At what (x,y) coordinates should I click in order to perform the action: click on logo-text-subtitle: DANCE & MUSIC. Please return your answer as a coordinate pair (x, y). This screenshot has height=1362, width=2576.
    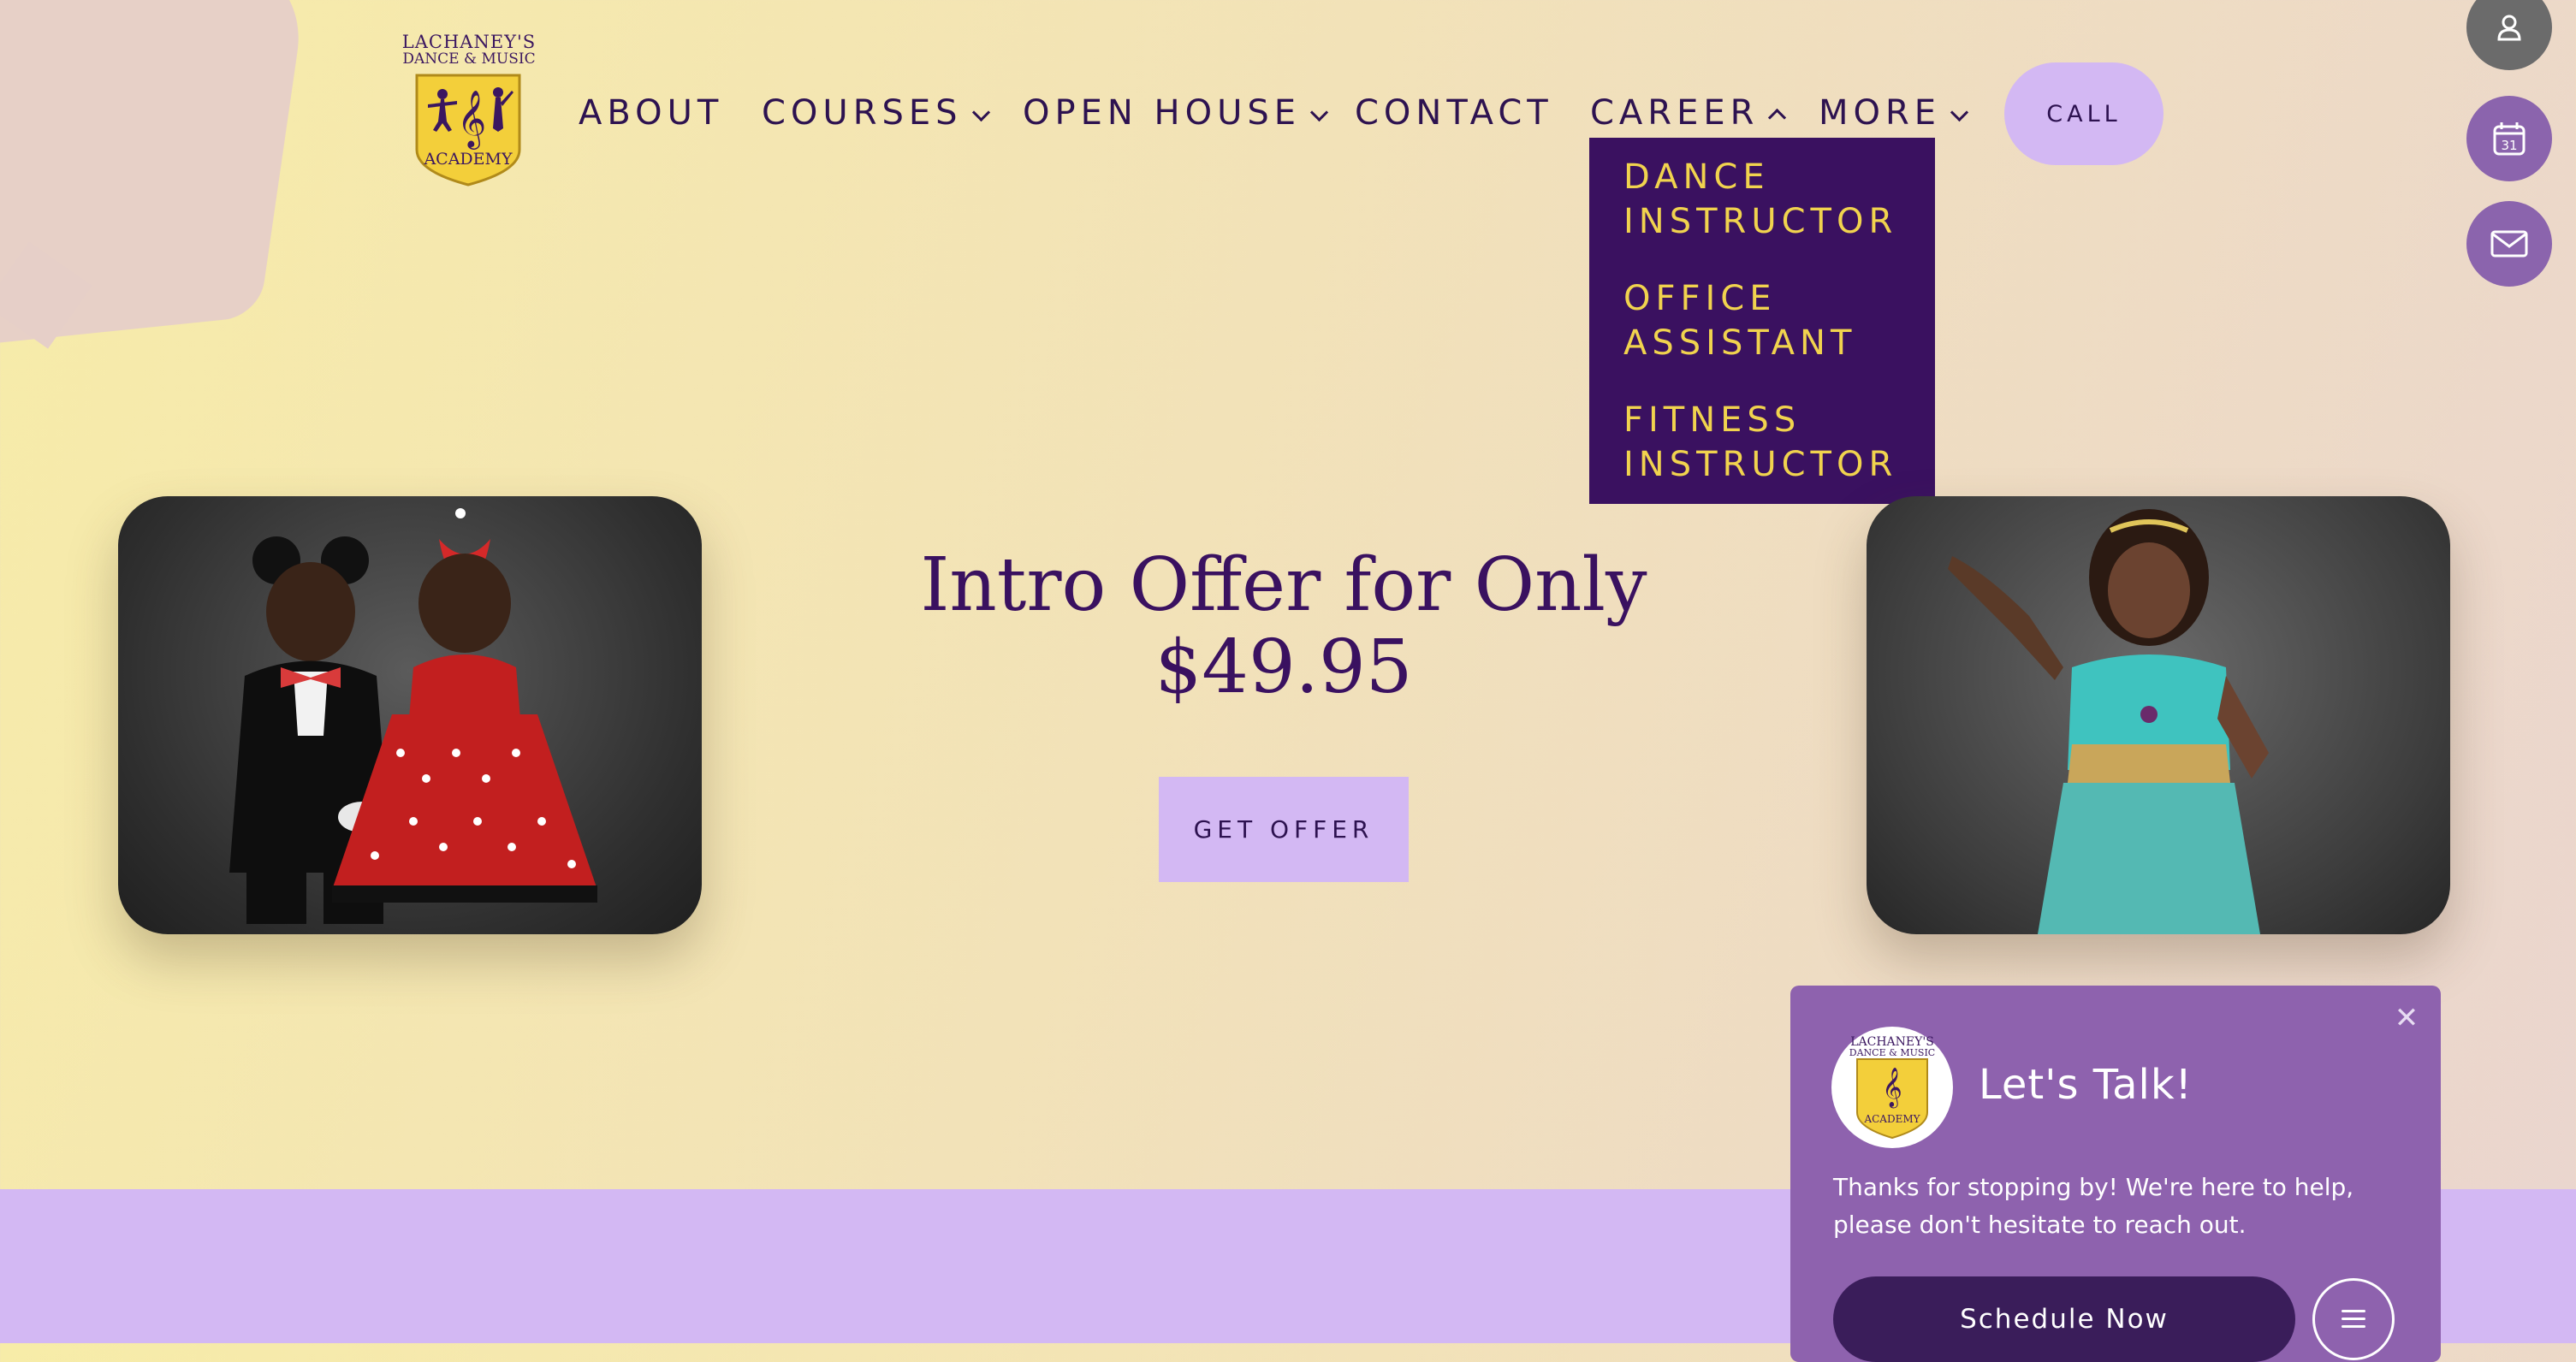
    Looking at the image, I should click on (469, 59).